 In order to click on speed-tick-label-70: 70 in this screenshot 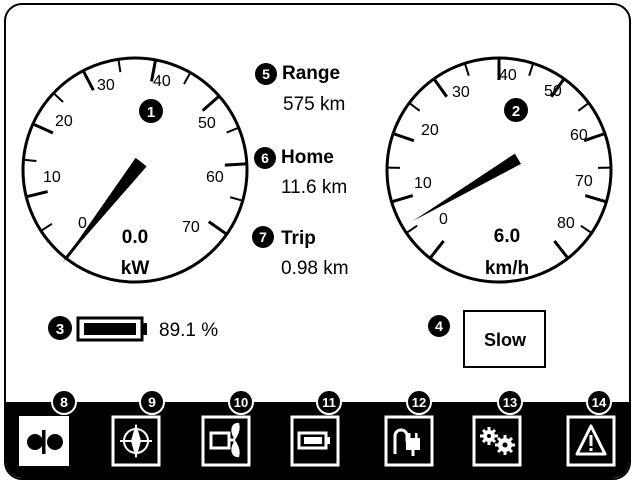, I will do `click(584, 181)`.